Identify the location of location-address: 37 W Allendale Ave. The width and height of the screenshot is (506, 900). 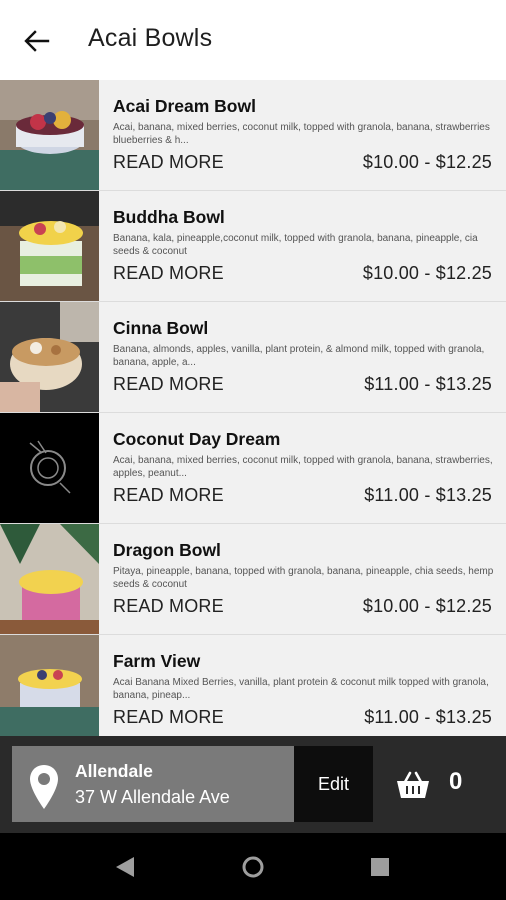
(152, 797).